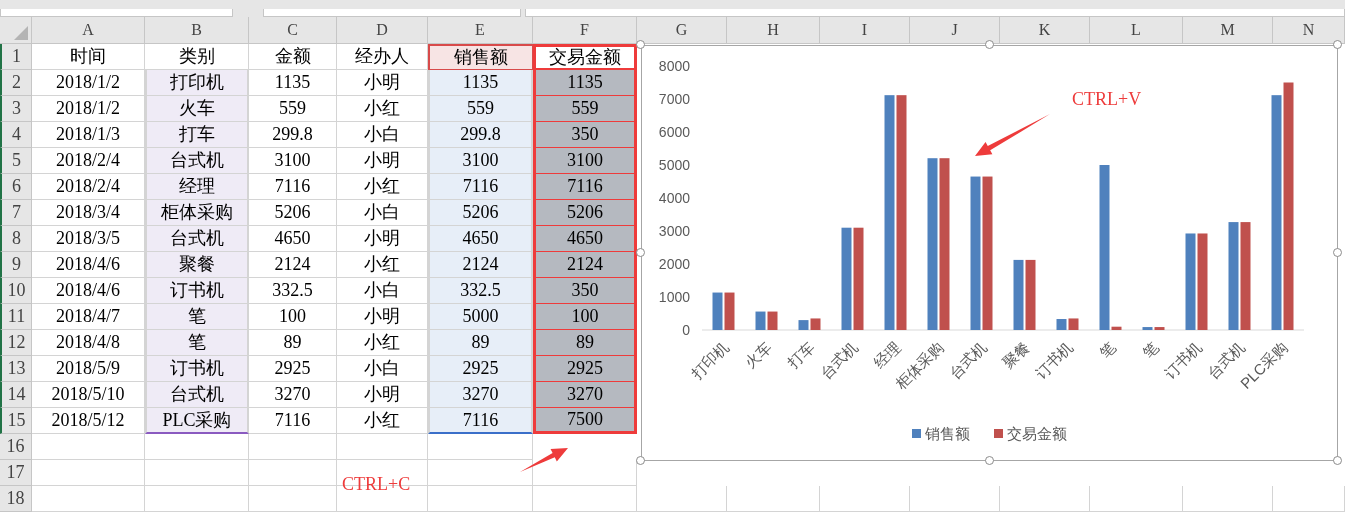 The width and height of the screenshot is (1345, 525). Describe the element at coordinates (16, 473) in the screenshot. I see `row-header: 17` at that location.